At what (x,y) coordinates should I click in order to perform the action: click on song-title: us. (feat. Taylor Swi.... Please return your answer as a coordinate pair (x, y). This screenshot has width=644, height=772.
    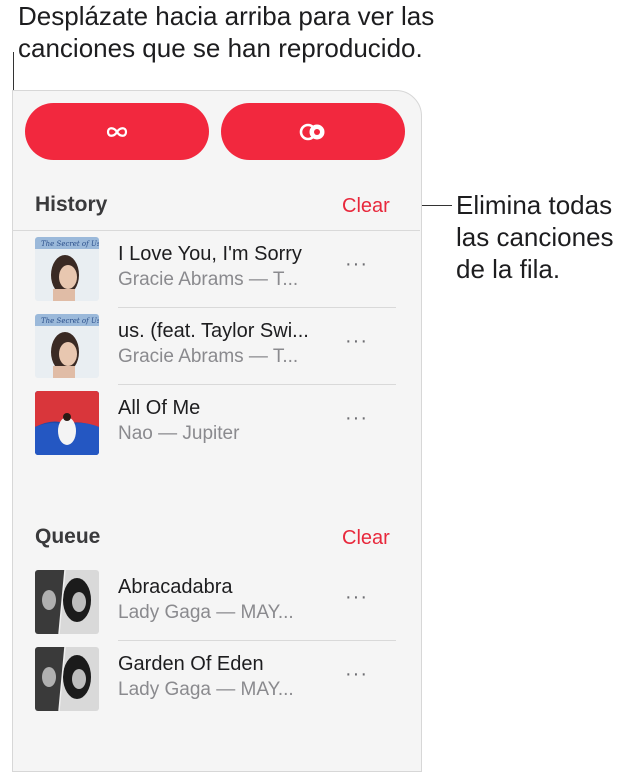
    Looking at the image, I should click on (213, 331).